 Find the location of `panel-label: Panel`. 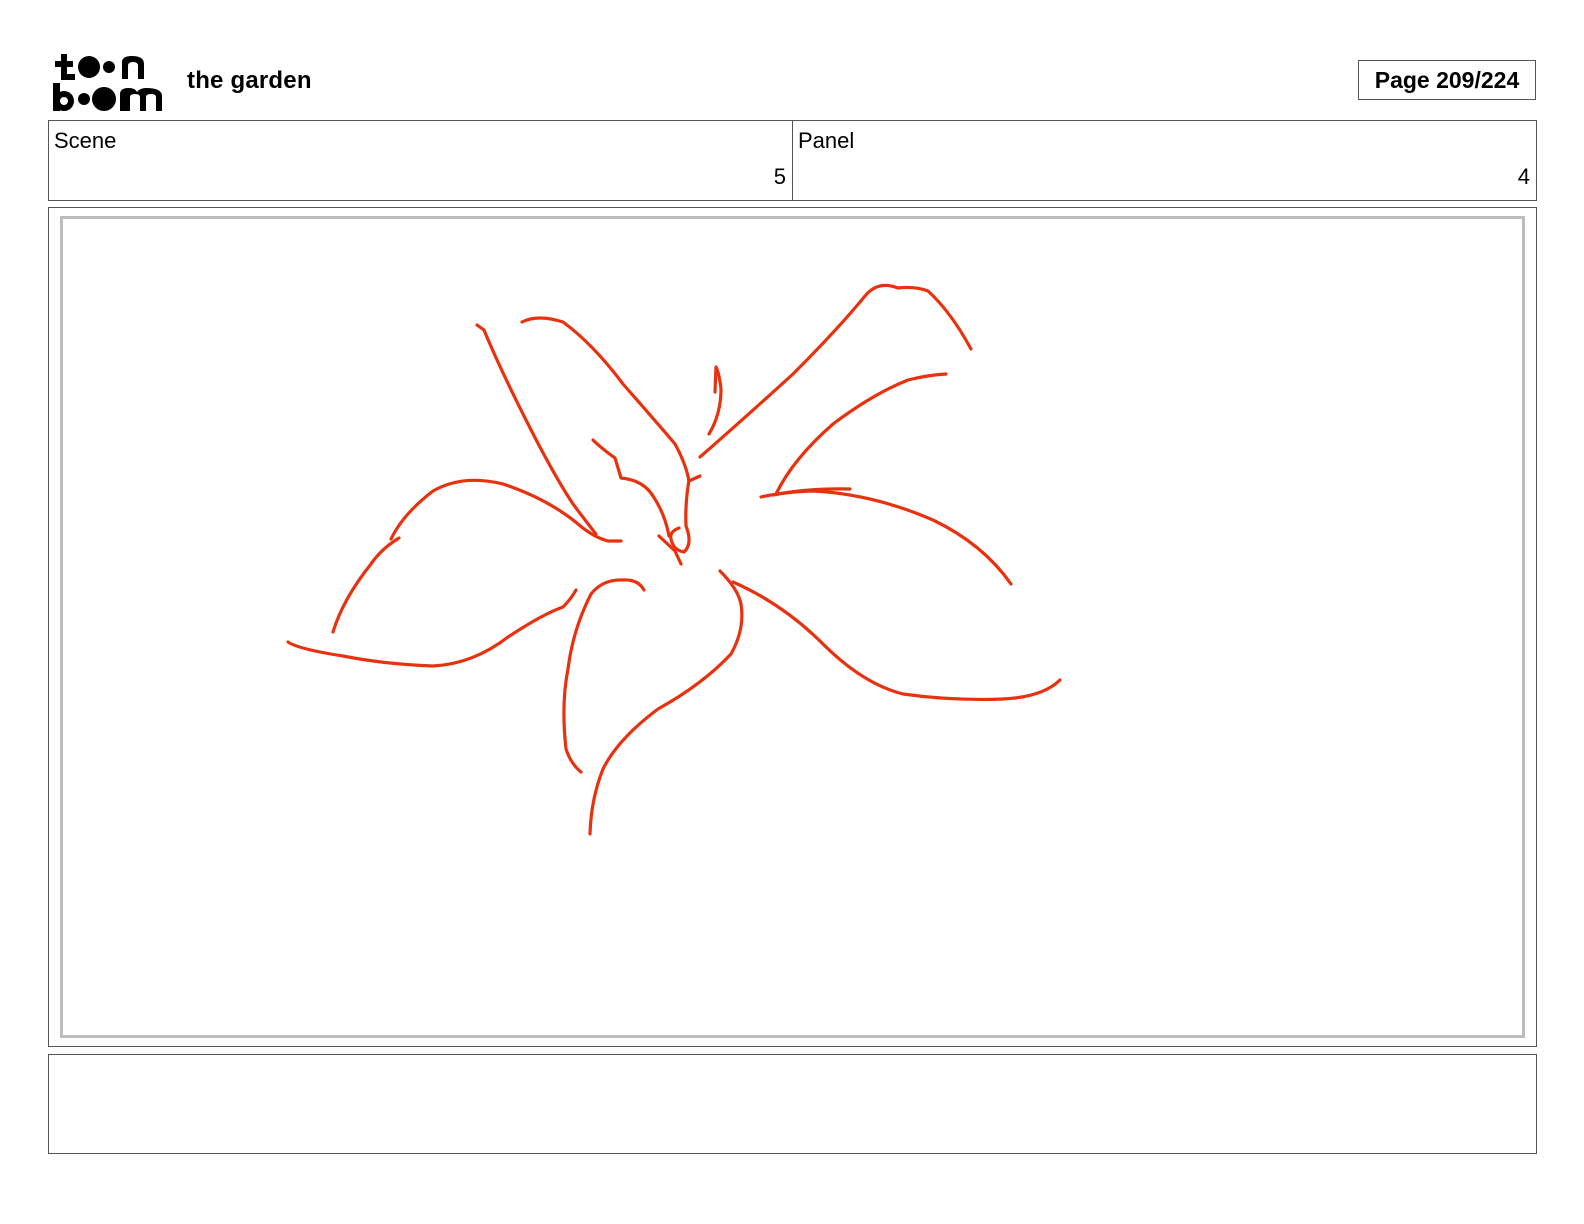

panel-label: Panel is located at coordinates (826, 140).